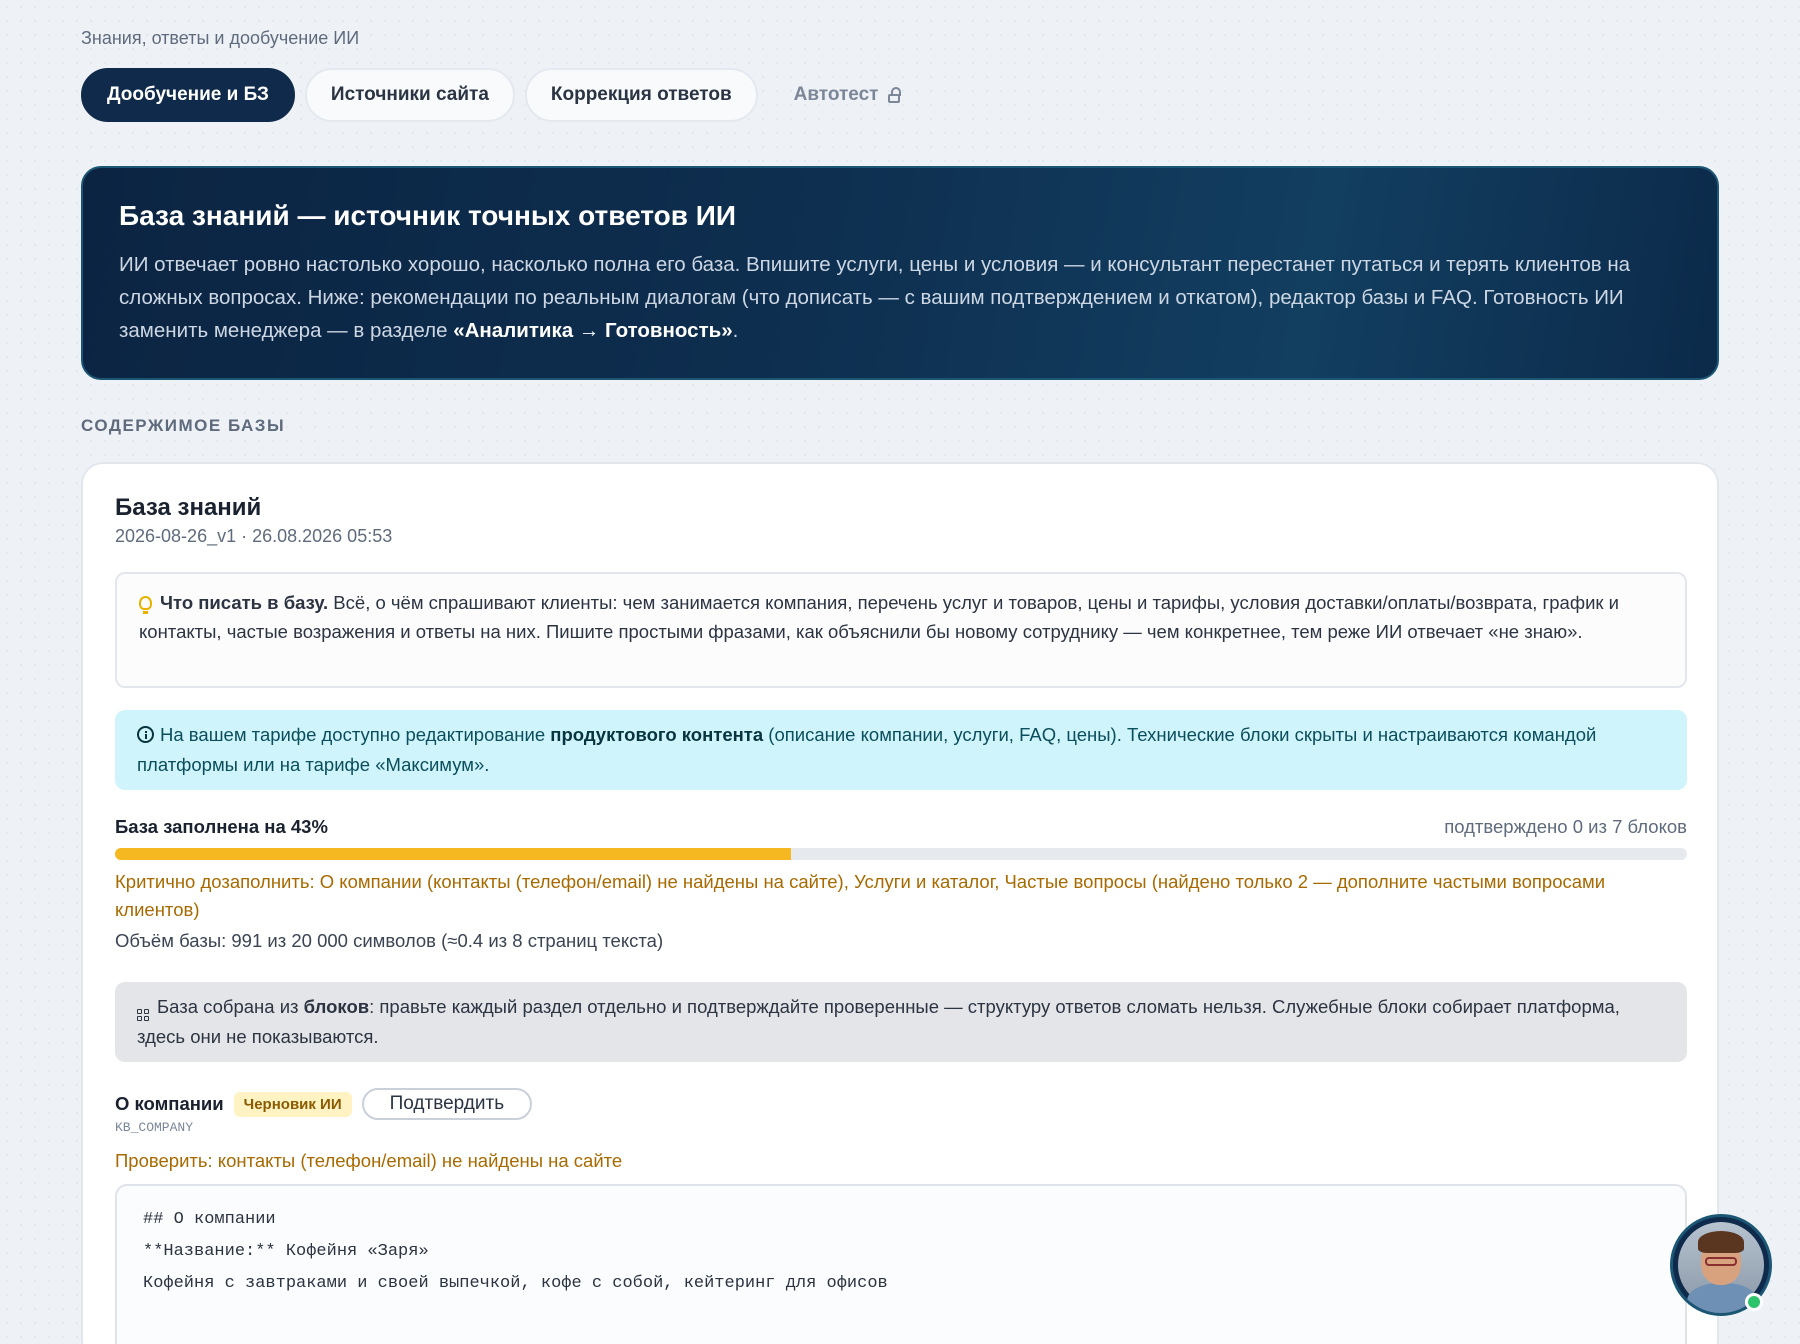 The image size is (1800, 1344). What do you see at coordinates (336, 1006) in the screenshot?
I see `blocks-bold: блоков` at bounding box center [336, 1006].